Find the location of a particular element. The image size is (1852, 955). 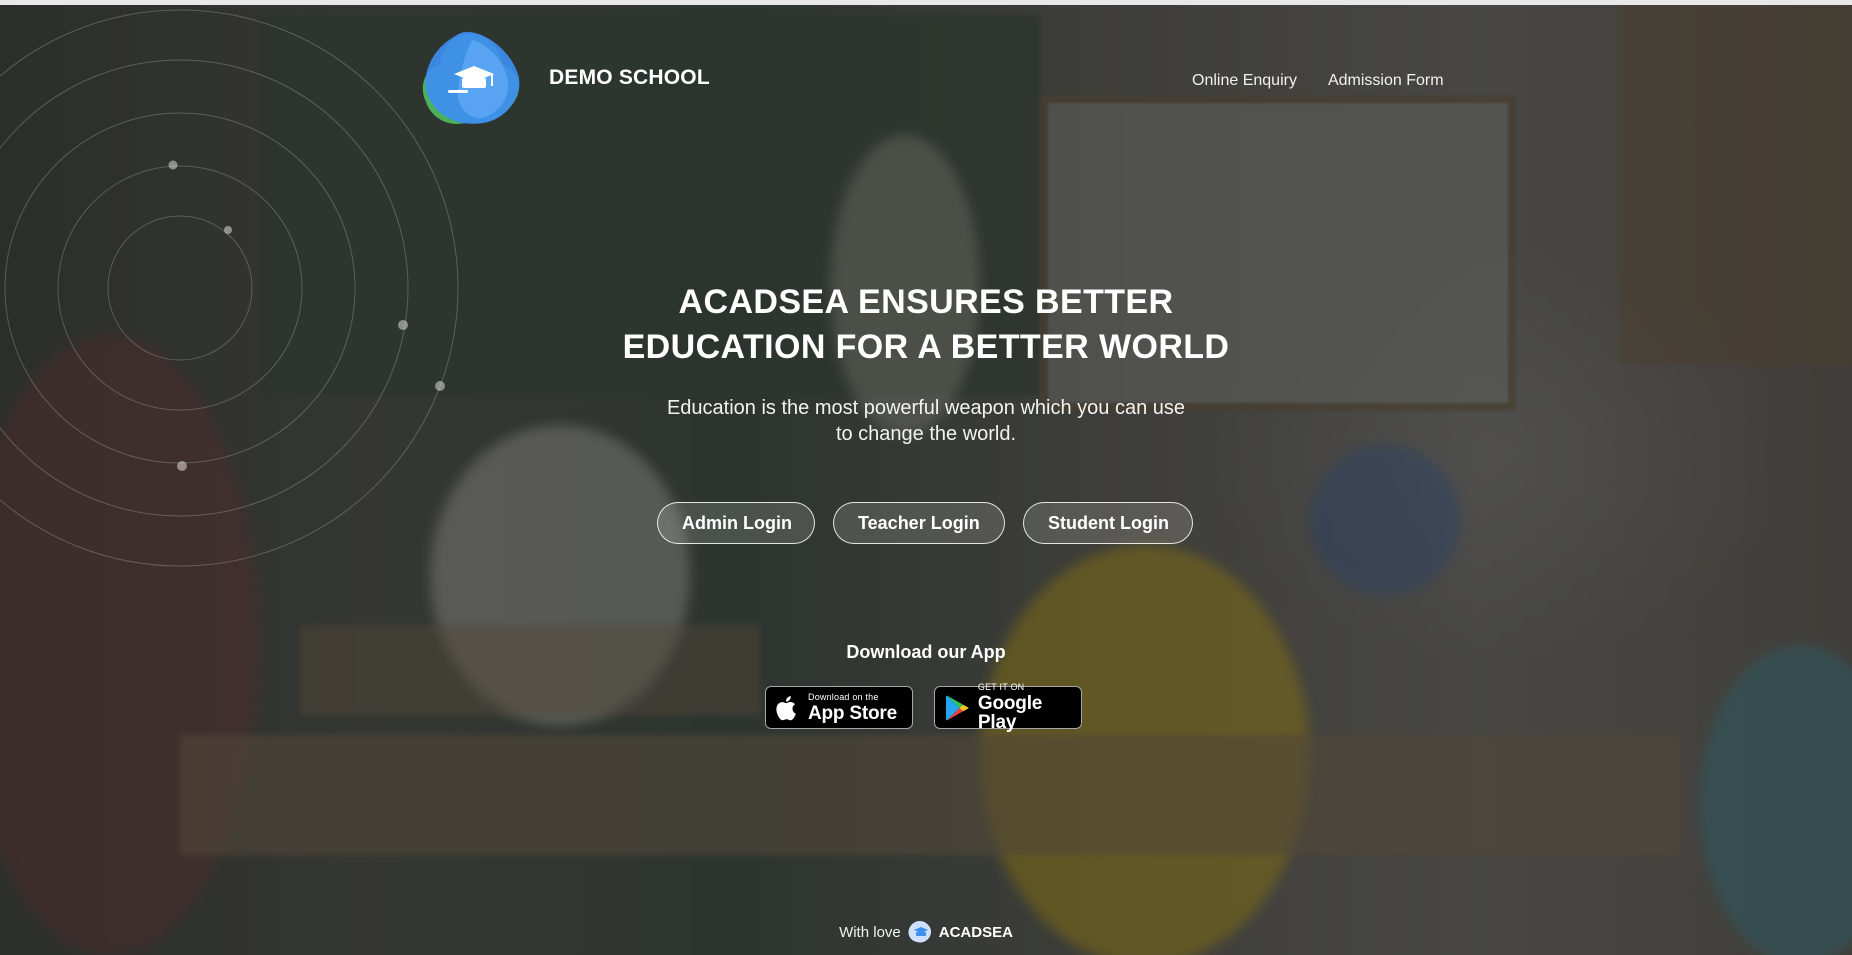

top-nav: Online Enquiry Admission Form is located at coordinates (1318, 81).